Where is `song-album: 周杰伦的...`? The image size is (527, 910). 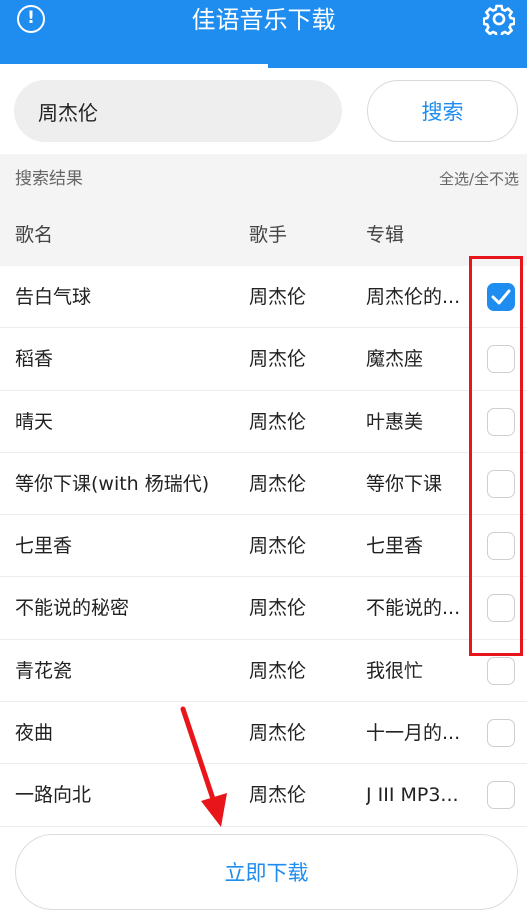
song-album: 周杰伦的... is located at coordinates (413, 297).